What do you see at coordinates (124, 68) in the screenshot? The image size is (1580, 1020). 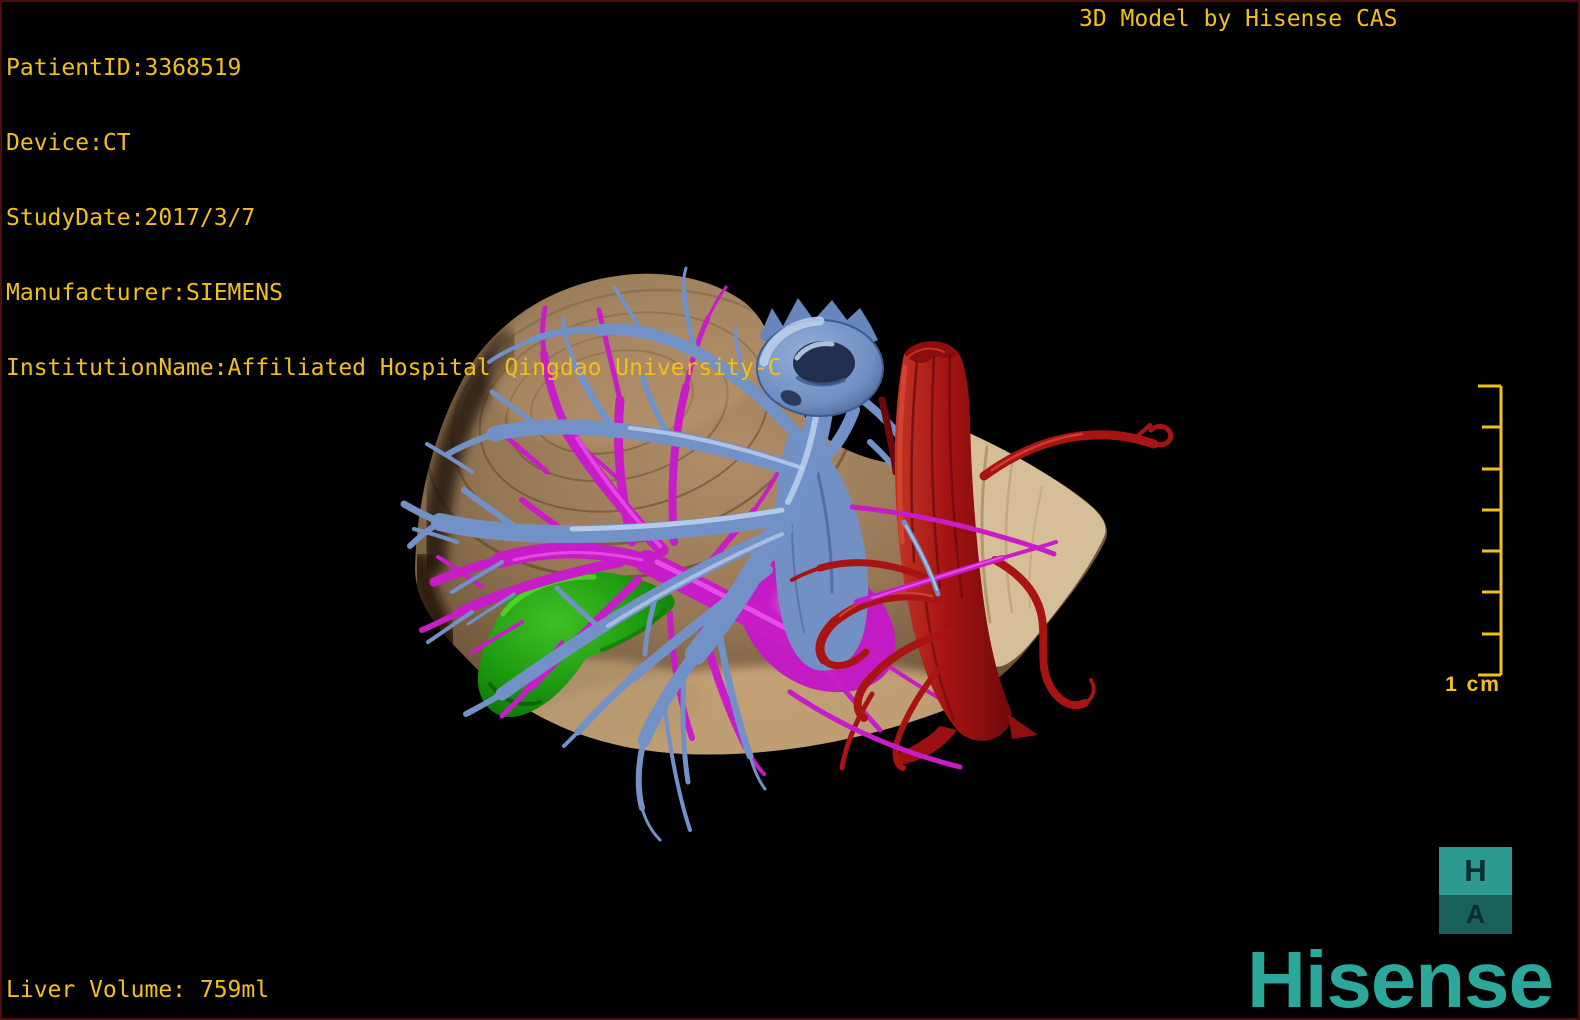 I see `patient-info-line: PatientID:3368519` at bounding box center [124, 68].